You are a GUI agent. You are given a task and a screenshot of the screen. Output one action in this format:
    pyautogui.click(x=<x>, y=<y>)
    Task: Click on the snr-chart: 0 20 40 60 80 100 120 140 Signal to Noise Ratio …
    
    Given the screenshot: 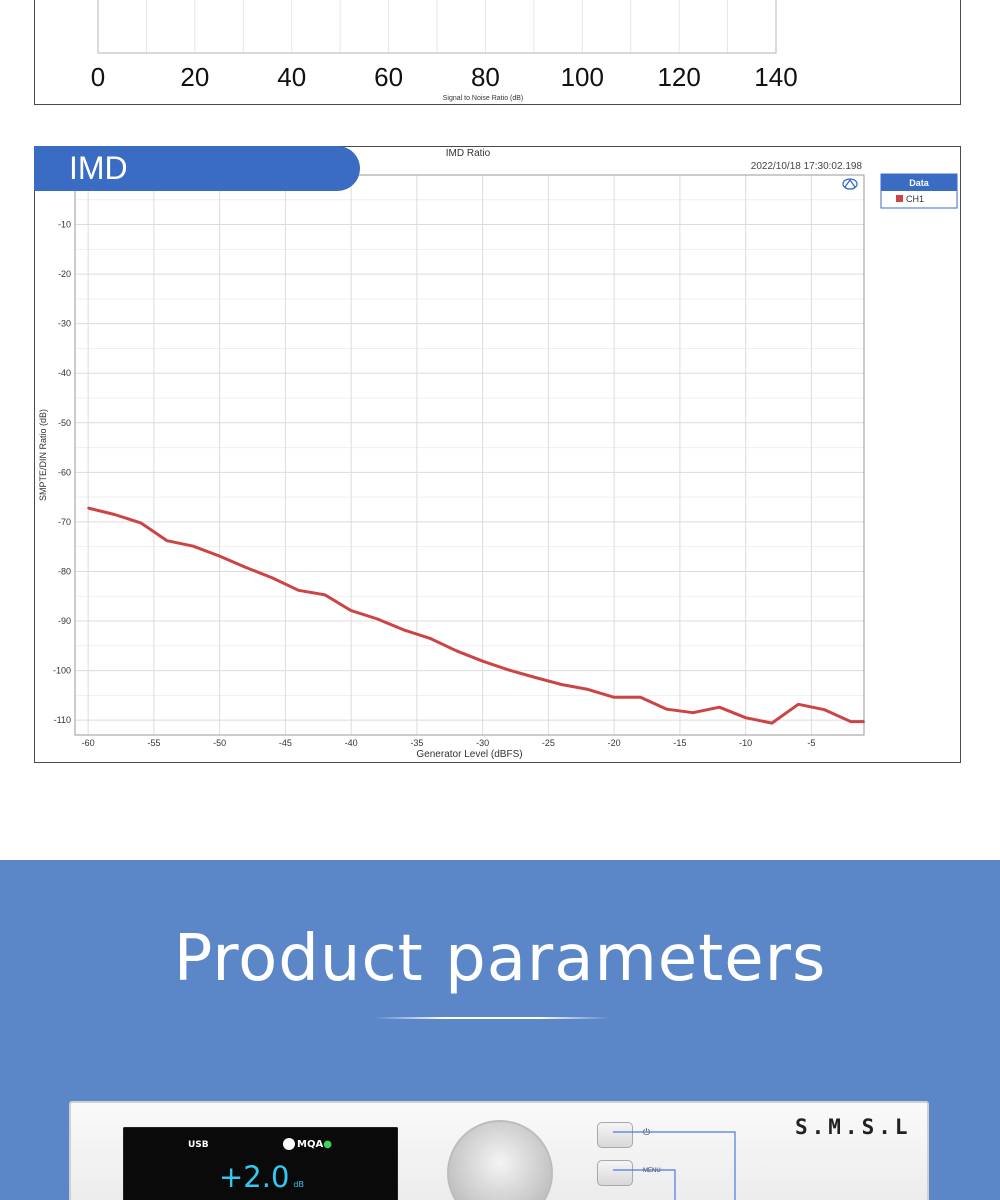 What is the action you would take?
    pyautogui.click(x=444, y=51)
    